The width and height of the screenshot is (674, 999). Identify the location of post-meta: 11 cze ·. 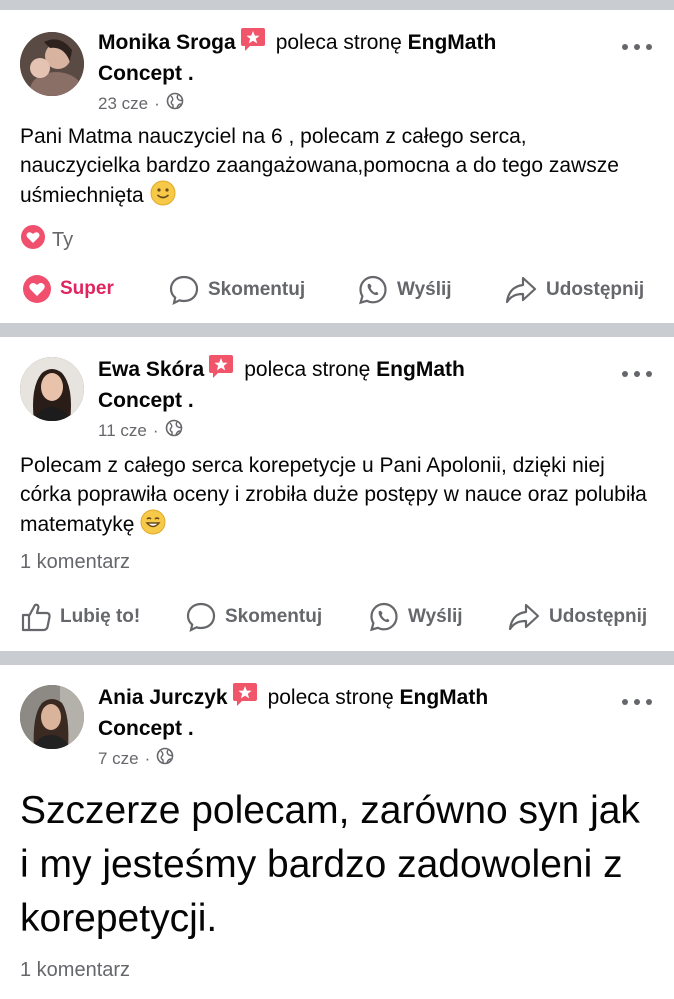
(140, 430).